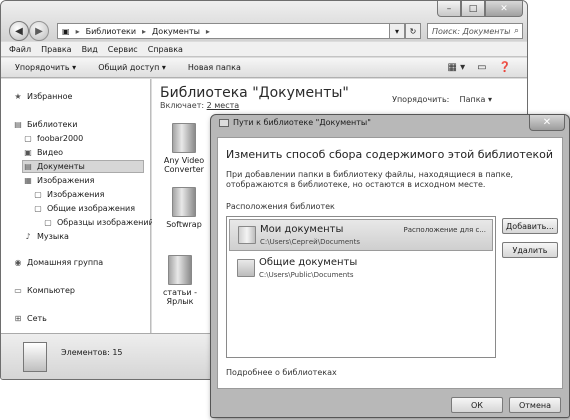 The width and height of the screenshot is (570, 420). I want to click on sidebar-item-music: ♪ Музыка, so click(46, 236).